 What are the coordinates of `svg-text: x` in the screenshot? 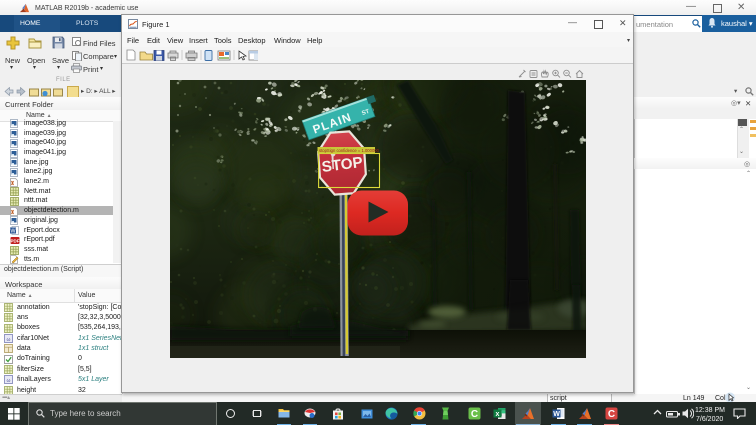 It's located at (498, 414).